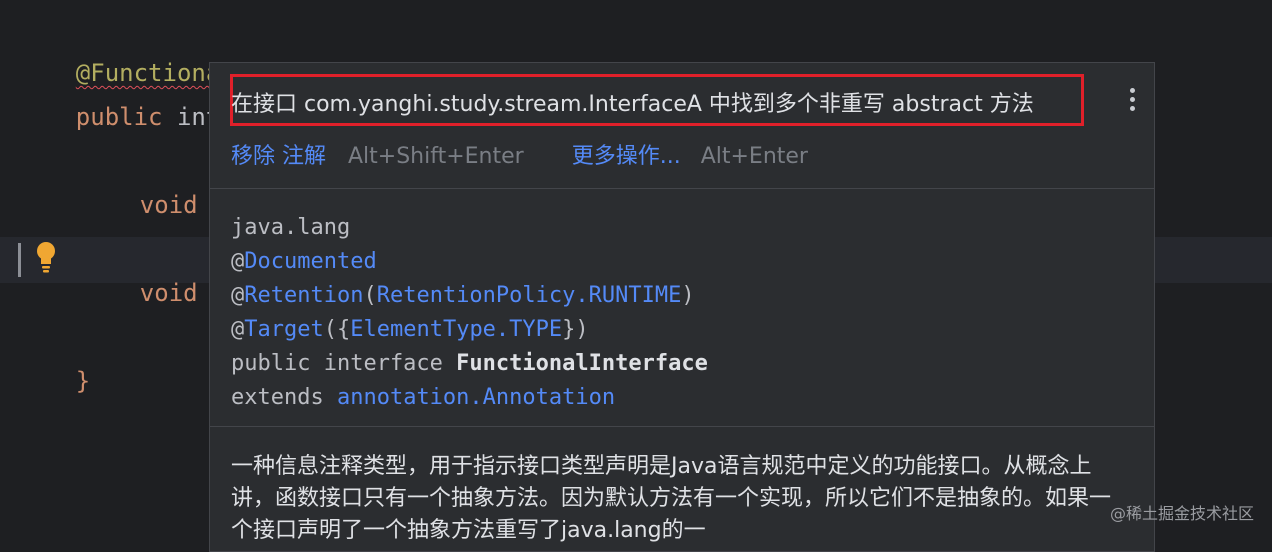  I want to click on more-actions-shortcut: Alt+Enter, so click(754, 156).